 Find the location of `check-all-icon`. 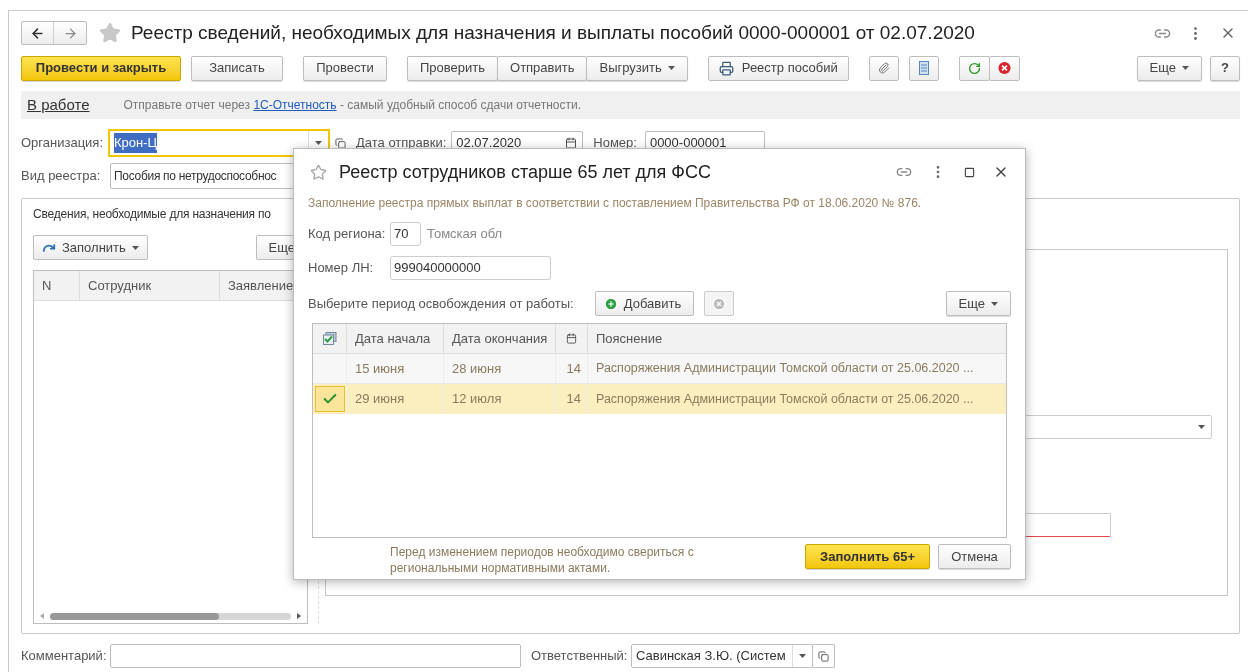

check-all-icon is located at coordinates (329, 338).